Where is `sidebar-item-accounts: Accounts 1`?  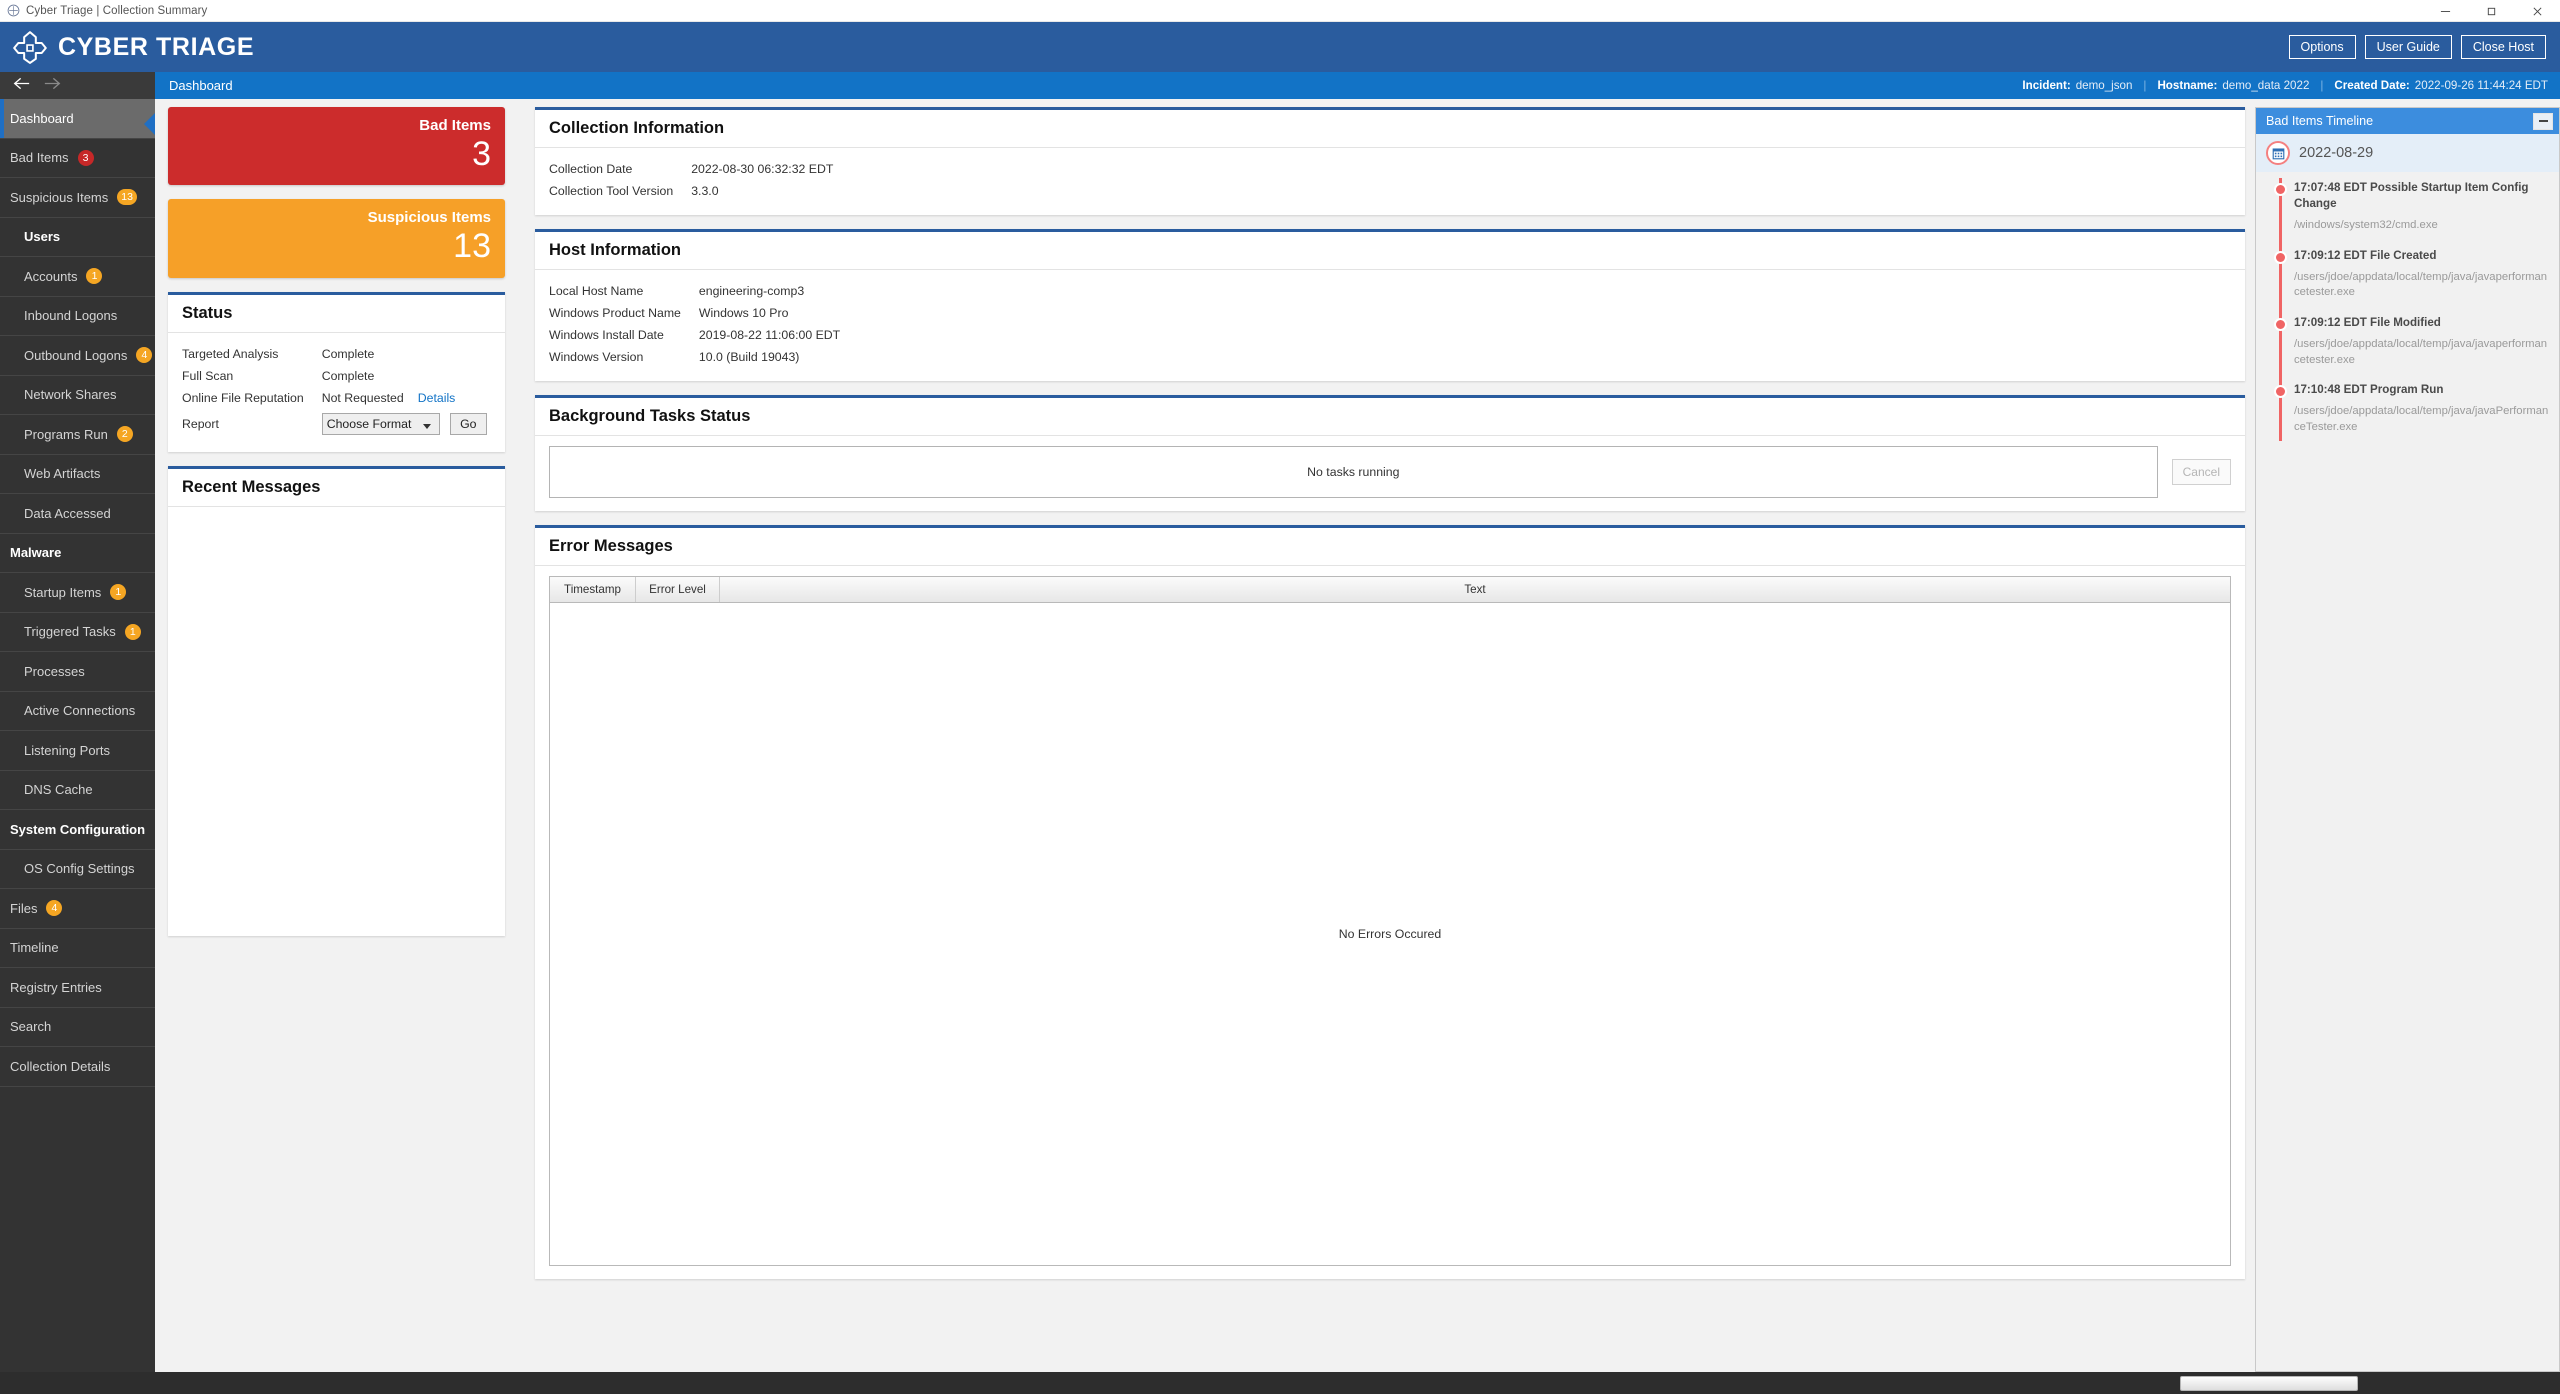
sidebar-item-accounts: Accounts 1 is located at coordinates (77, 277).